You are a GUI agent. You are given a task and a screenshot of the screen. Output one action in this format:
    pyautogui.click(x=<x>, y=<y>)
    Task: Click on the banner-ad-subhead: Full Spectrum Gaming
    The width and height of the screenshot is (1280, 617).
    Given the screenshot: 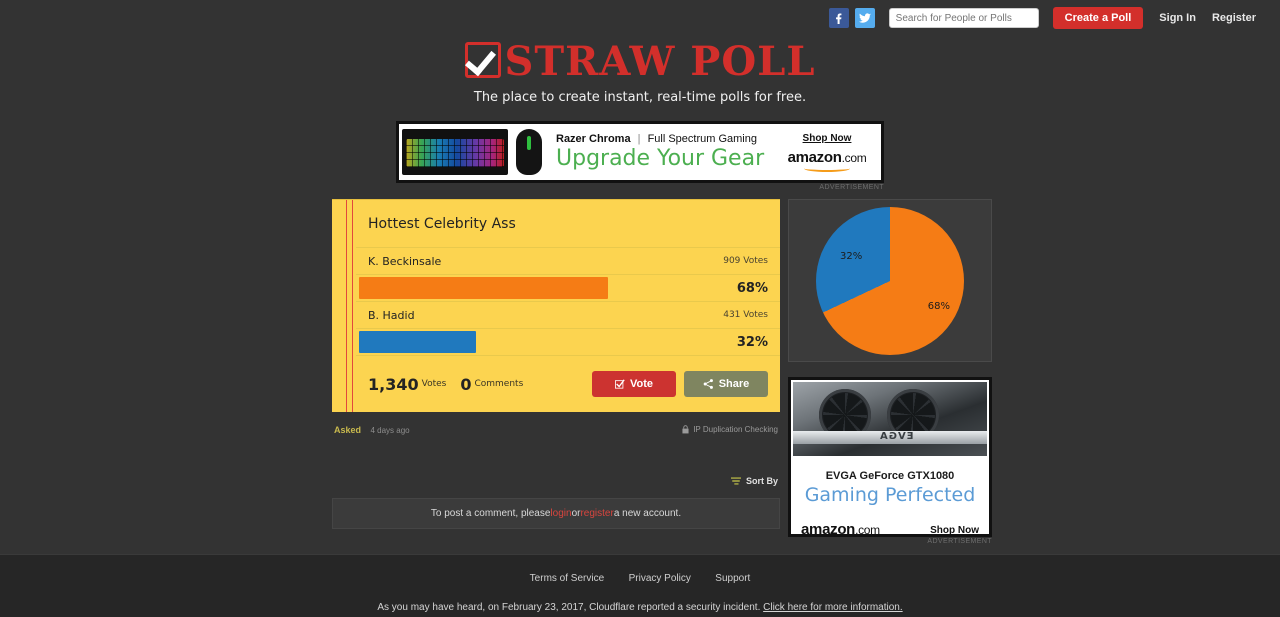 What is the action you would take?
    pyautogui.click(x=702, y=139)
    